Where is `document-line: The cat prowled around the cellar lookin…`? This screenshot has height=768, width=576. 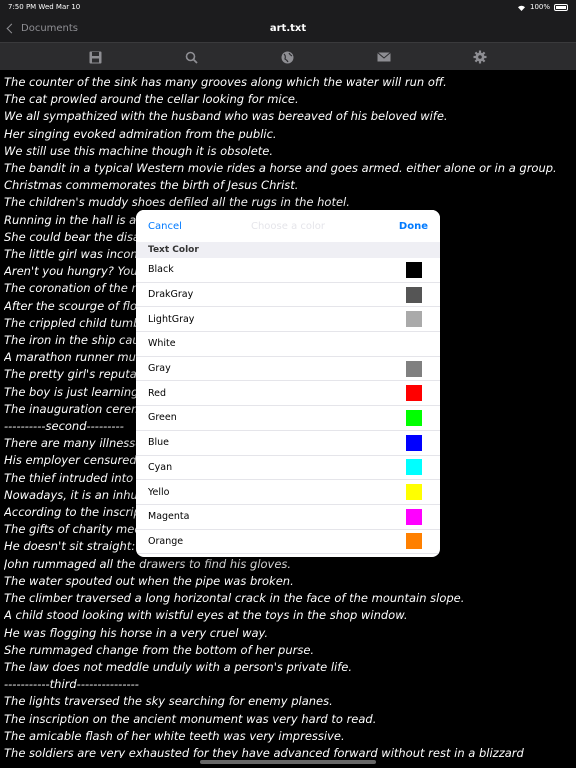 document-line: The cat prowled around the cellar lookin… is located at coordinates (151, 99).